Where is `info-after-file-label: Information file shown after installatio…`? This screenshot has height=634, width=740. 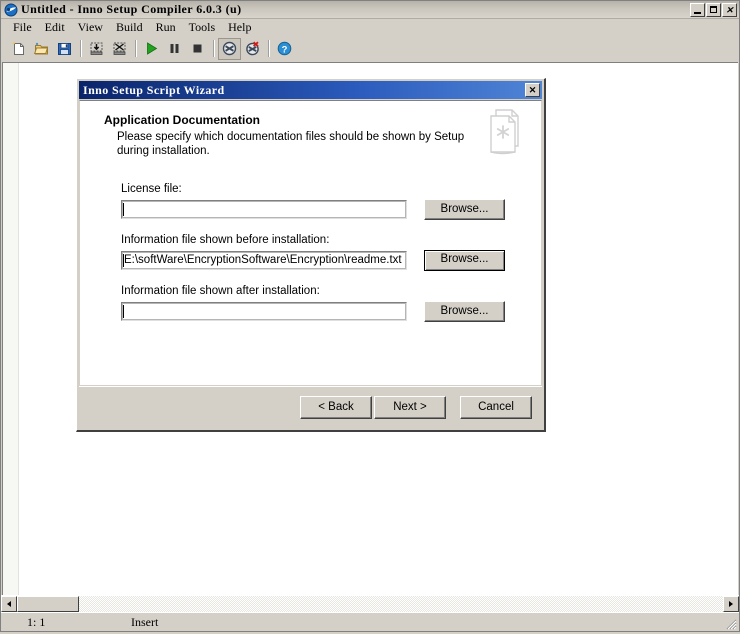 info-after-file-label: Information file shown after installatio… is located at coordinates (220, 291).